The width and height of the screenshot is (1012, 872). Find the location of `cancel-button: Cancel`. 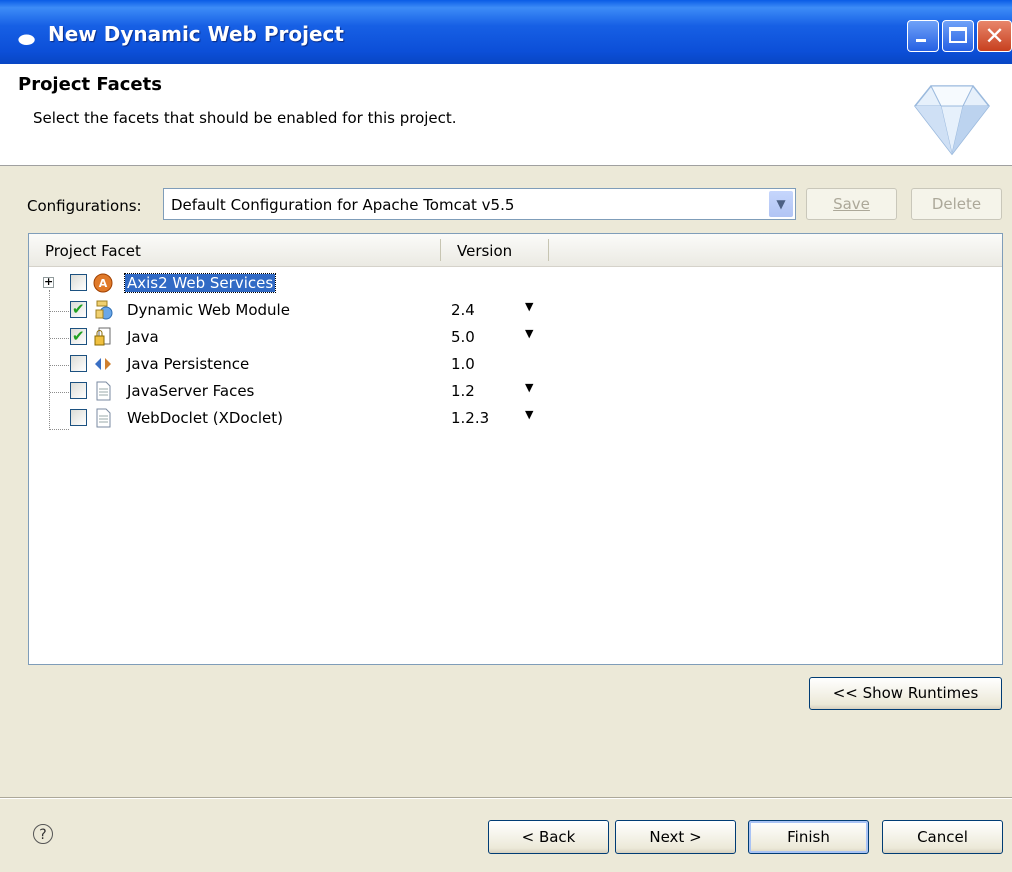

cancel-button: Cancel is located at coordinates (942, 837).